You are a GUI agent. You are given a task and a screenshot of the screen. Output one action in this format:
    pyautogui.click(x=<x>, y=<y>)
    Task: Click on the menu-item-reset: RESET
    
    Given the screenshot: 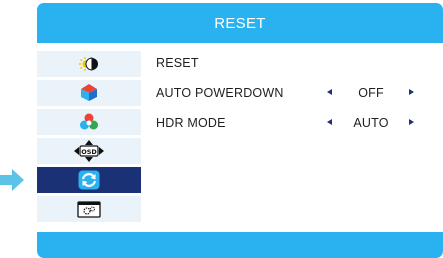 What is the action you would take?
    pyautogui.click(x=296, y=63)
    